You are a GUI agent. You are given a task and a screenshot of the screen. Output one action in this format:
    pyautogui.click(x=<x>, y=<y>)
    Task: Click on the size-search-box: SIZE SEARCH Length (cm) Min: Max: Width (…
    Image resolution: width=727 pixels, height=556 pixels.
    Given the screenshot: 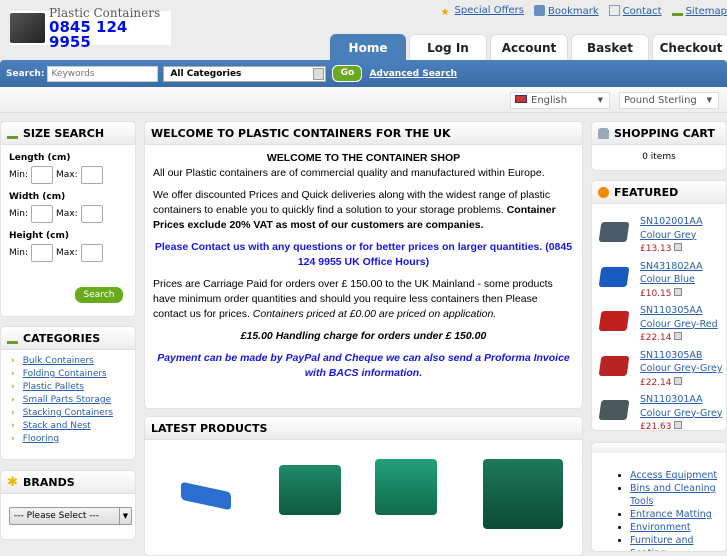 What is the action you would take?
    pyautogui.click(x=68, y=219)
    